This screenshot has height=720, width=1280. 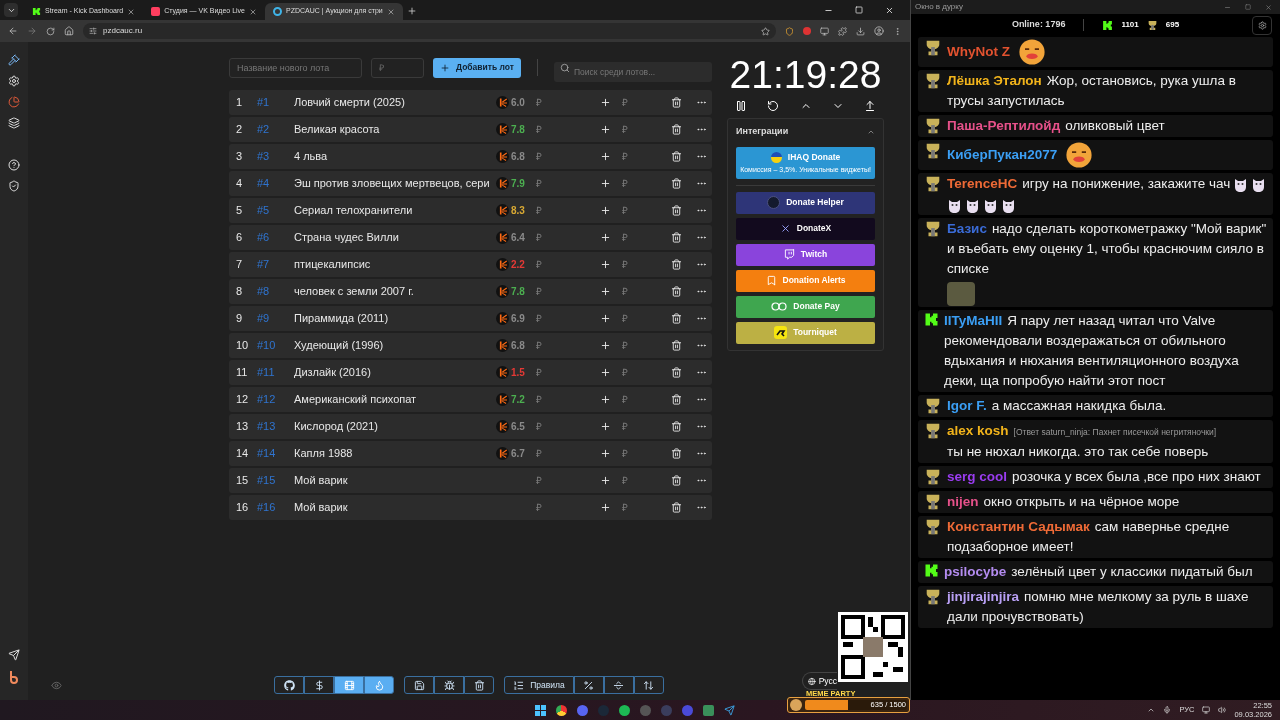 I want to click on download-icon, so click(x=860, y=31).